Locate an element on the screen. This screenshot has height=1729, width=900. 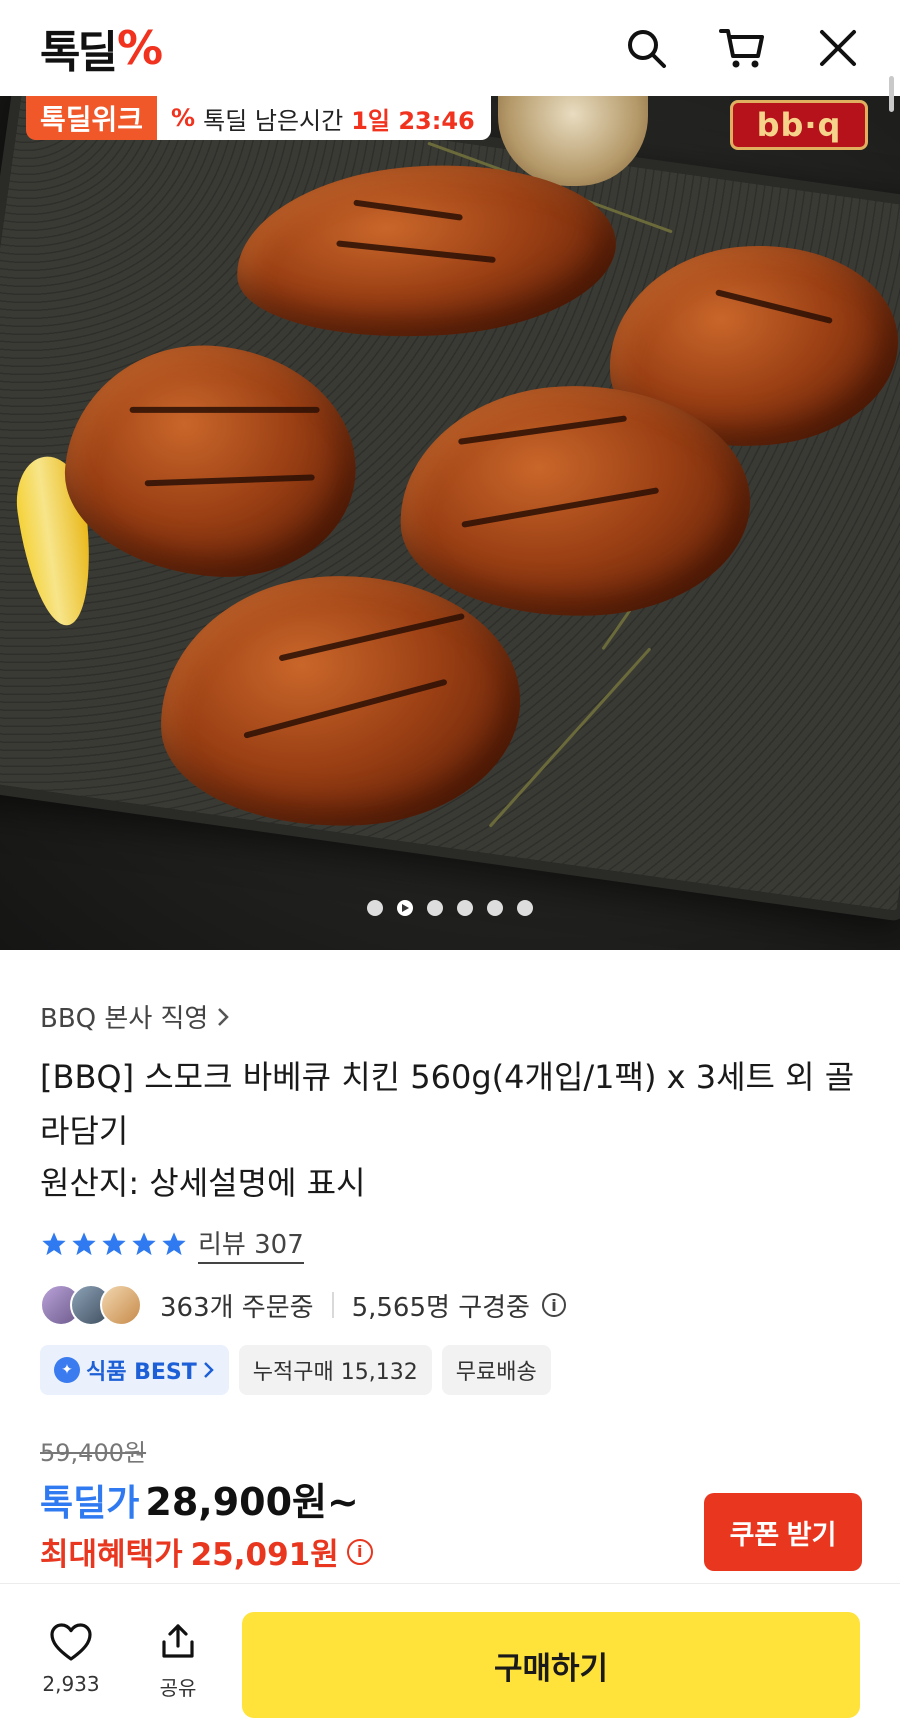
search-icon is located at coordinates (646, 48).